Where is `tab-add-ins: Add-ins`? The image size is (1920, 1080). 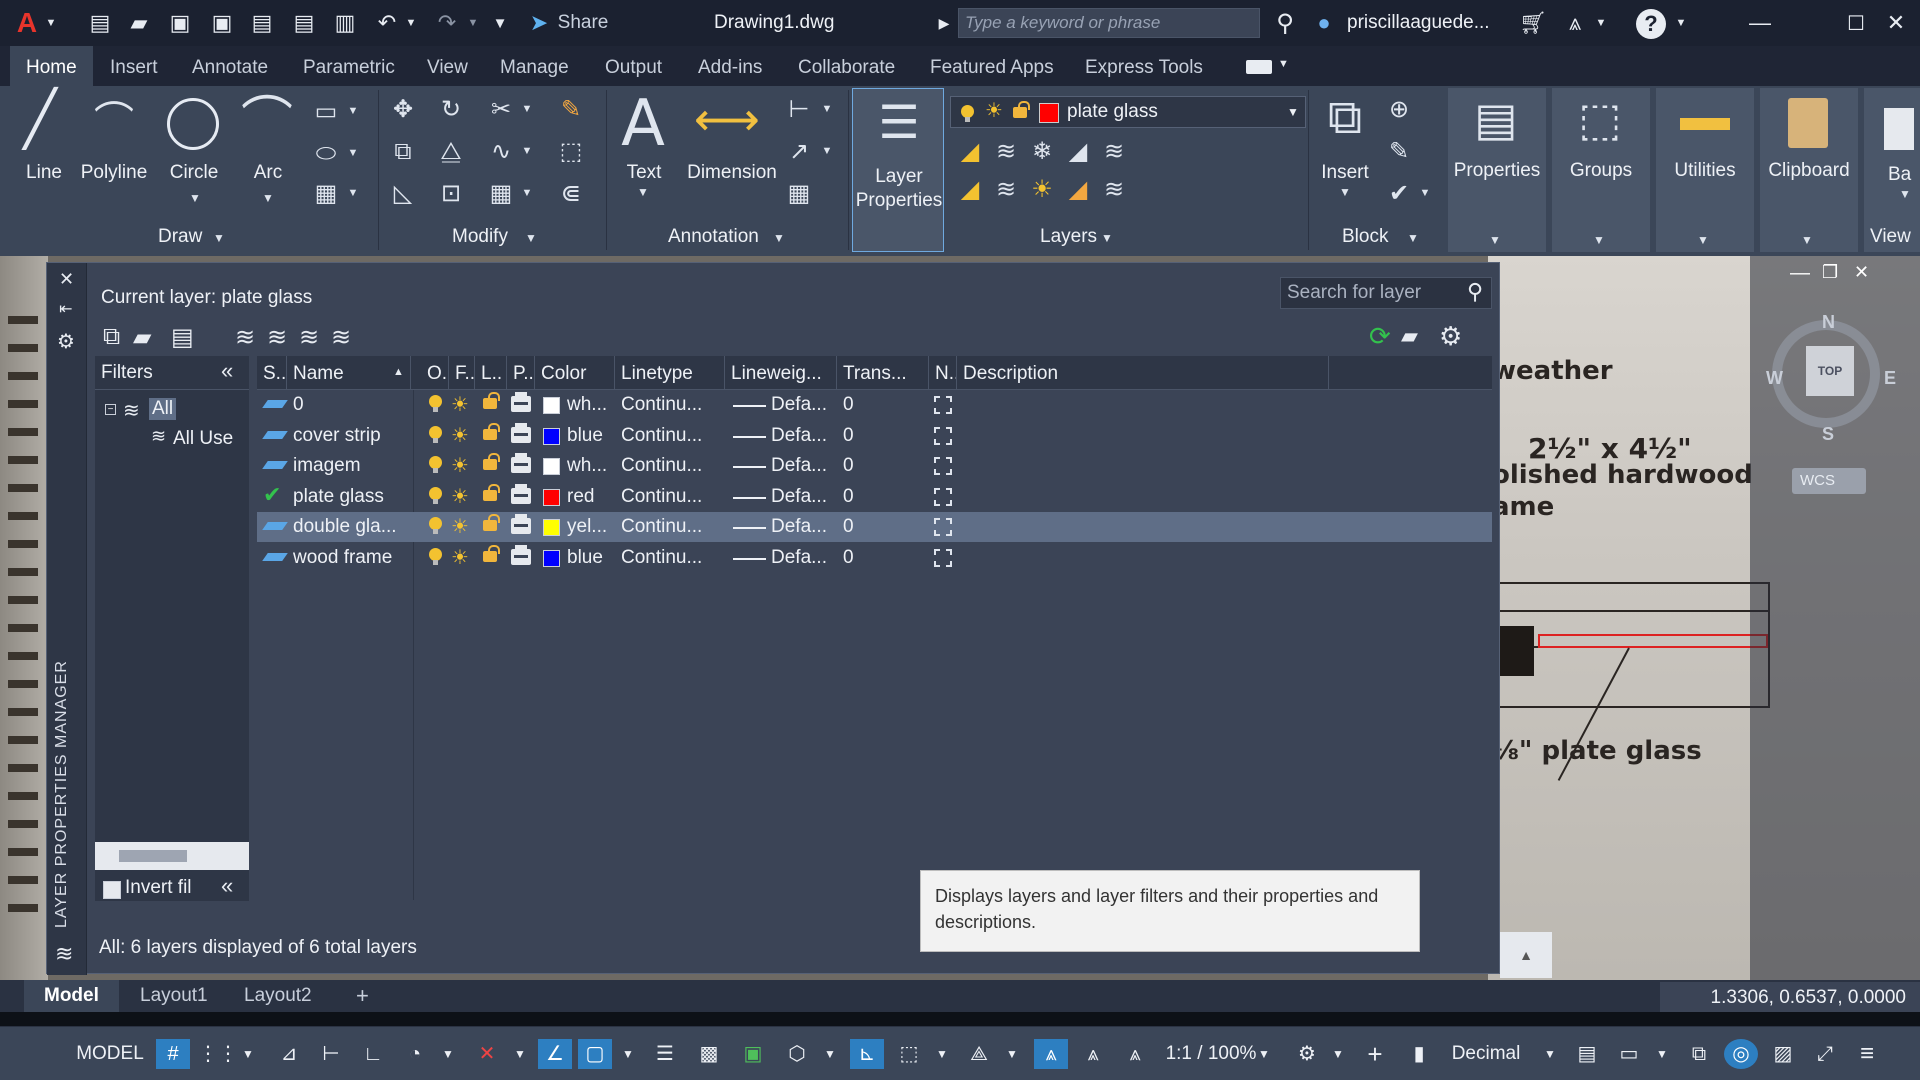 tab-add-ins: Add-ins is located at coordinates (730, 66).